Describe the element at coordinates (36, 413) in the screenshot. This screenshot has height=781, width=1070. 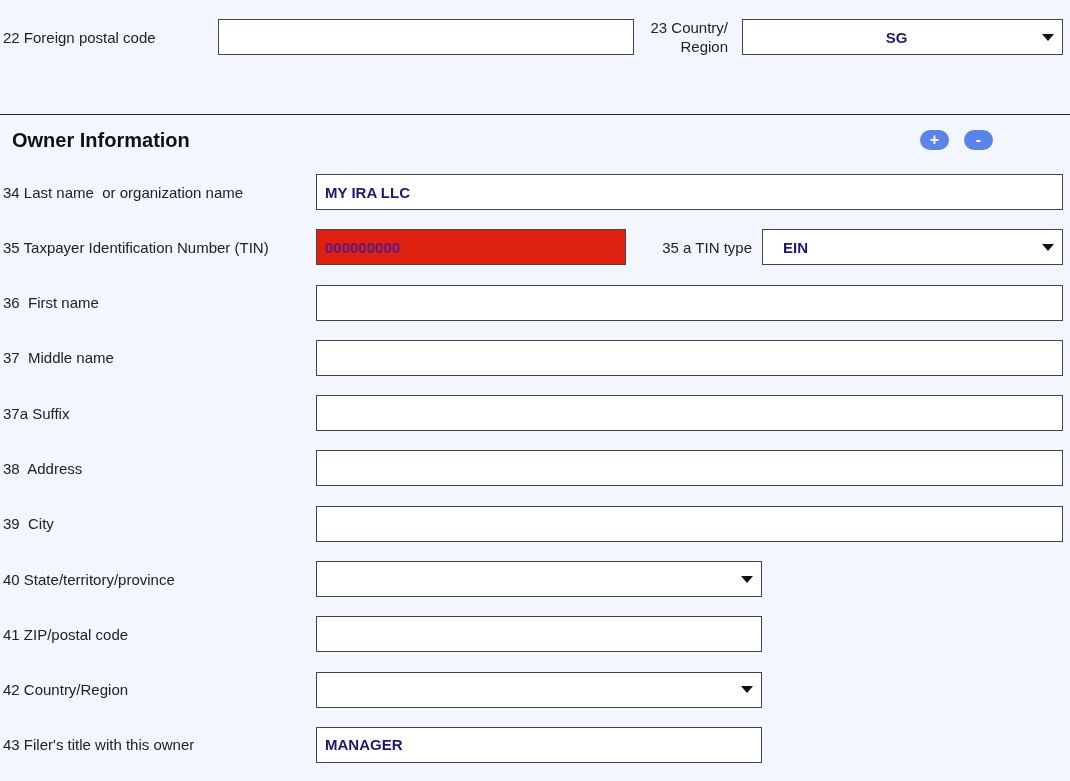
I see `field-label: 37a Suffix` at that location.